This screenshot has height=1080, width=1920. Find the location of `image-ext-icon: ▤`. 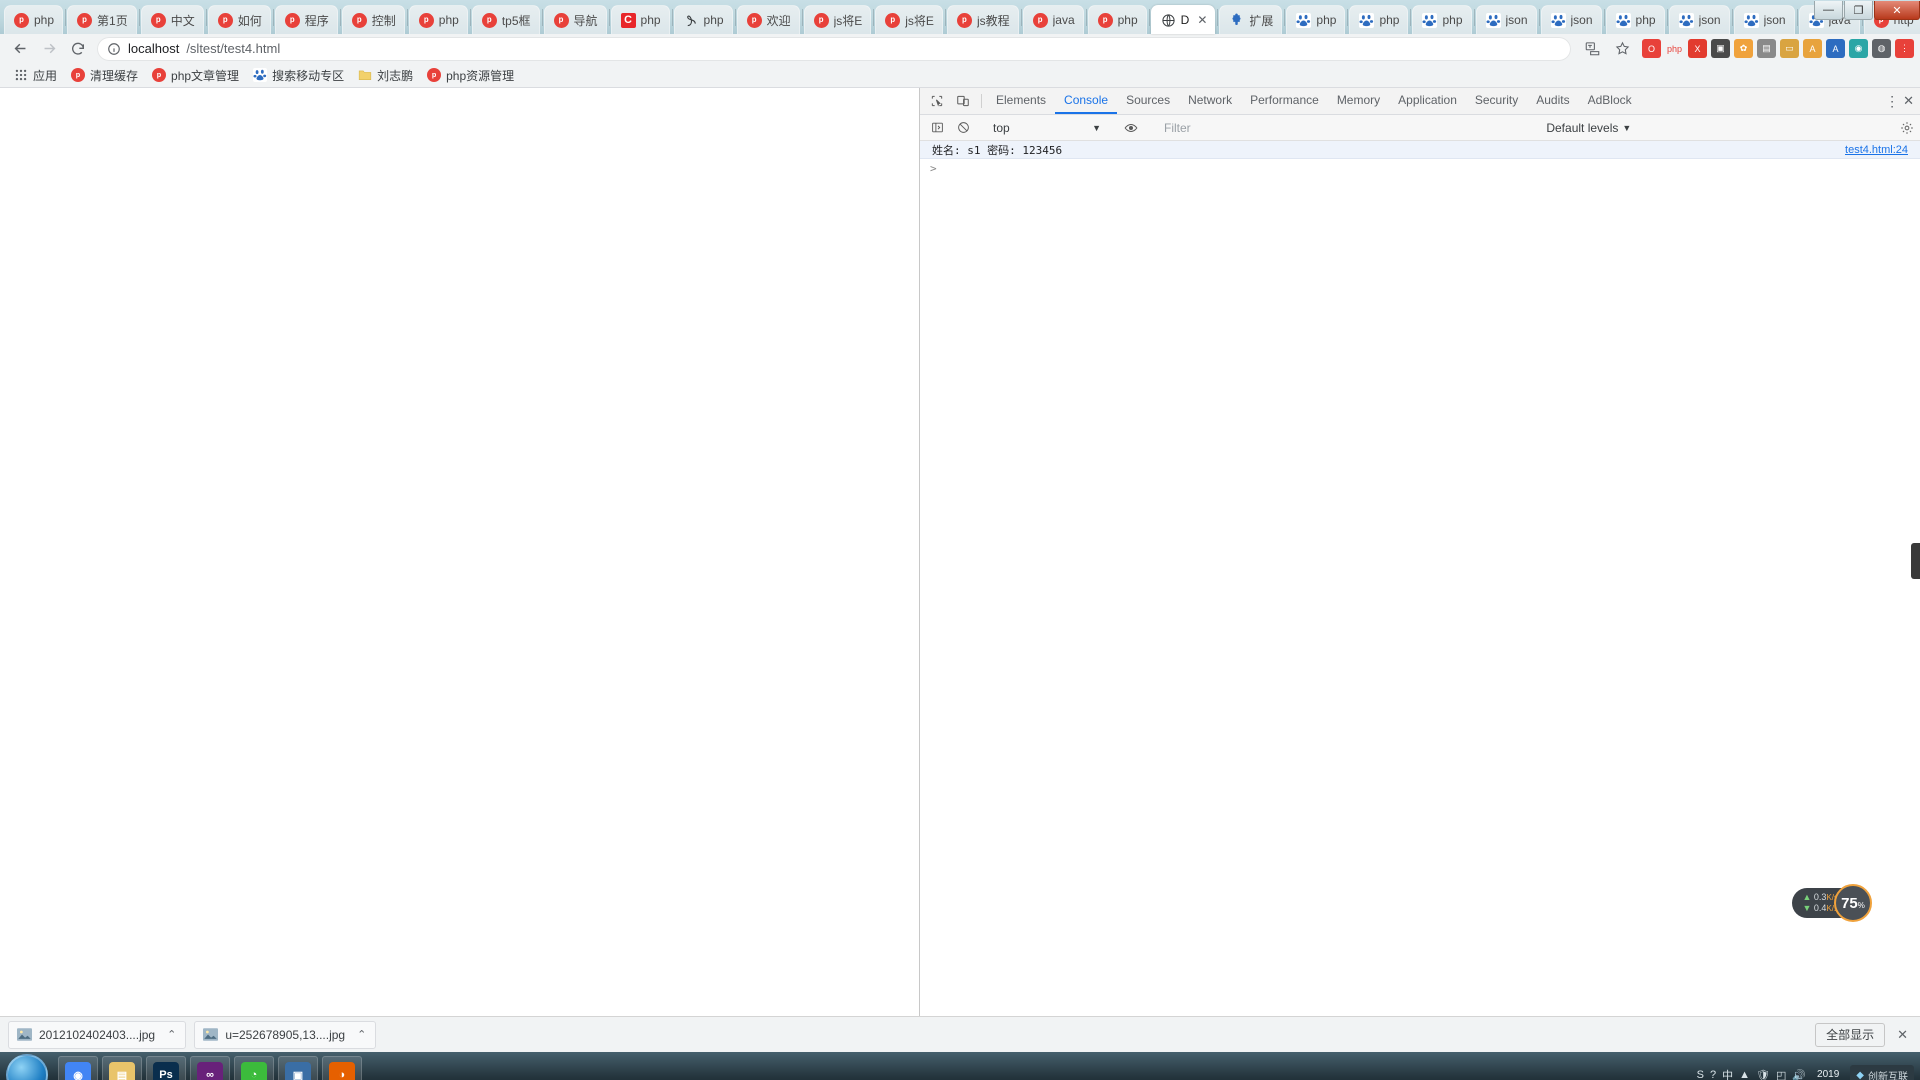

image-ext-icon: ▤ is located at coordinates (1766, 48).